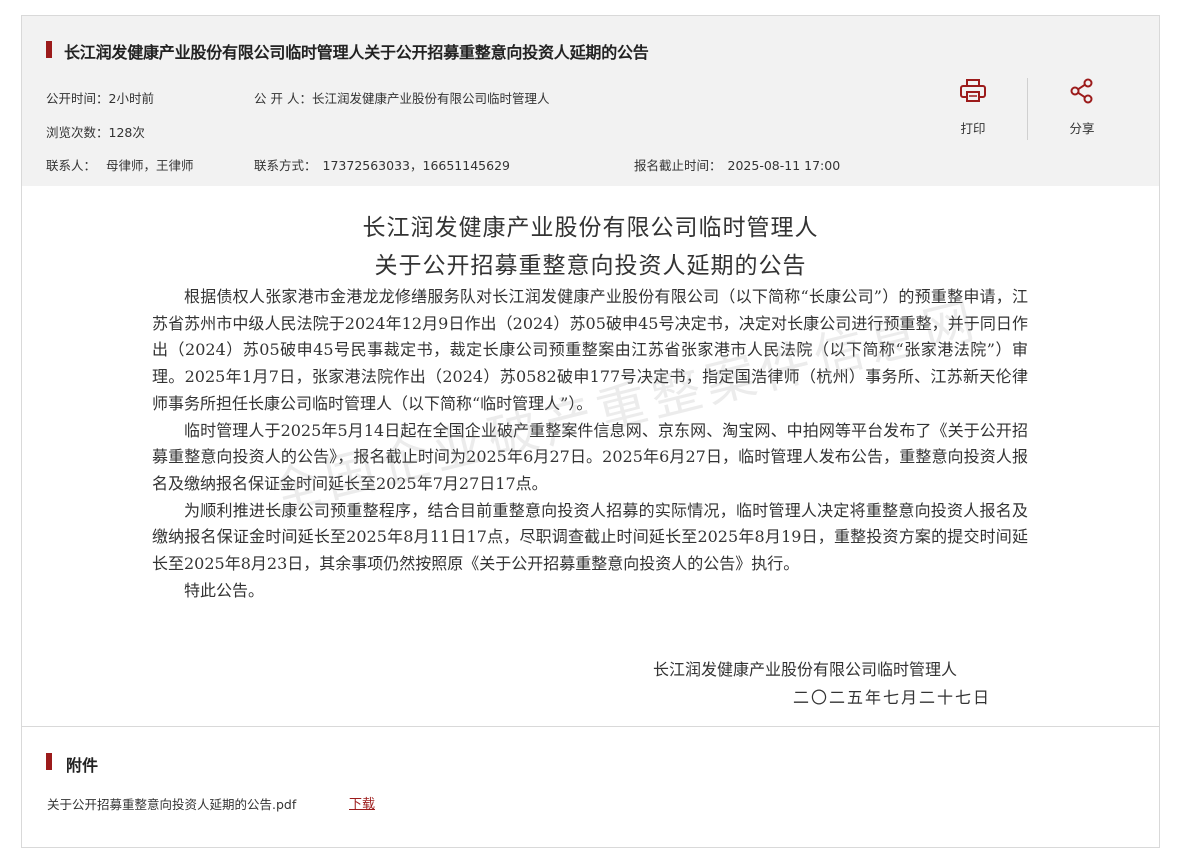 The height and width of the screenshot is (866, 1202). Describe the element at coordinates (784, 165) in the screenshot. I see `registration-deadline-value: 2025-08-11 17:00` at that location.